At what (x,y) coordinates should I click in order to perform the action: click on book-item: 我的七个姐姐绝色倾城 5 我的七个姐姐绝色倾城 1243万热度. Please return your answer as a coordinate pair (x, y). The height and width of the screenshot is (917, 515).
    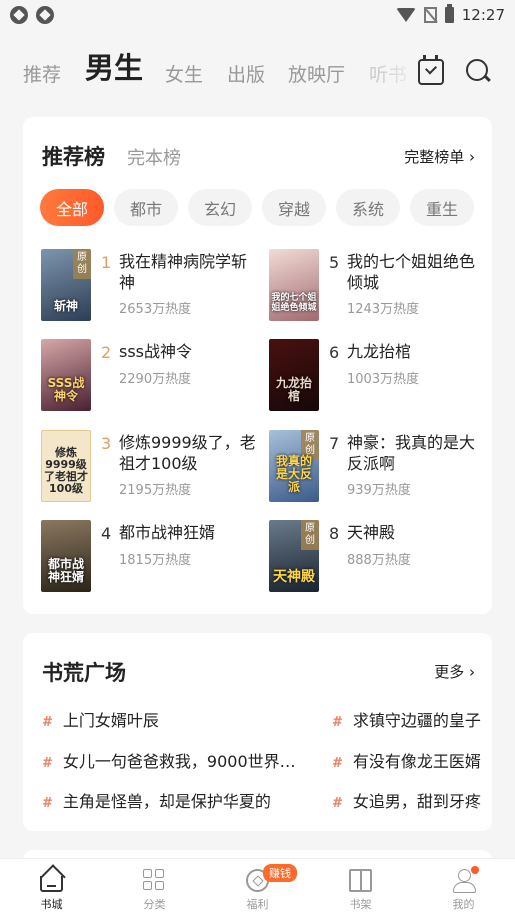
    Looking at the image, I should click on (379, 285).